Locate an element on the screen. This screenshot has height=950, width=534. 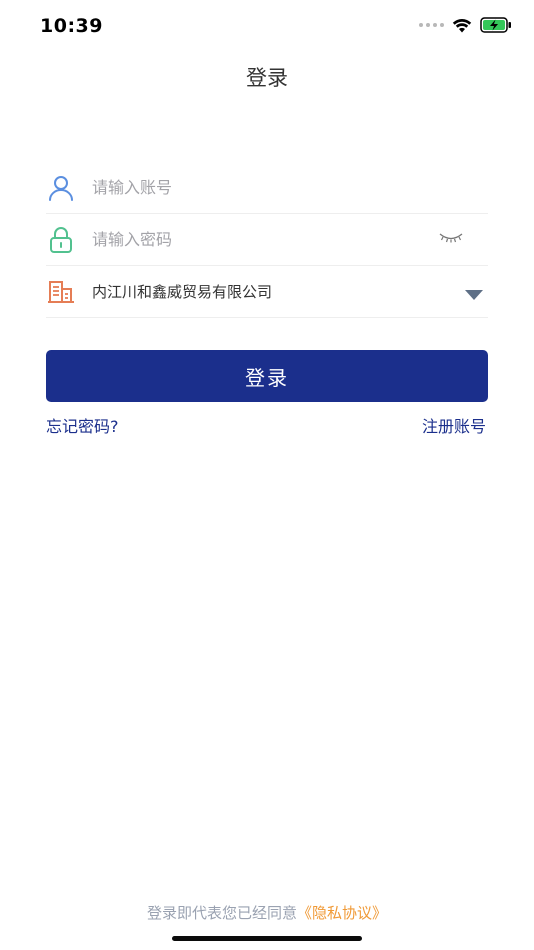
status-time: 10:39 is located at coordinates (71, 26).